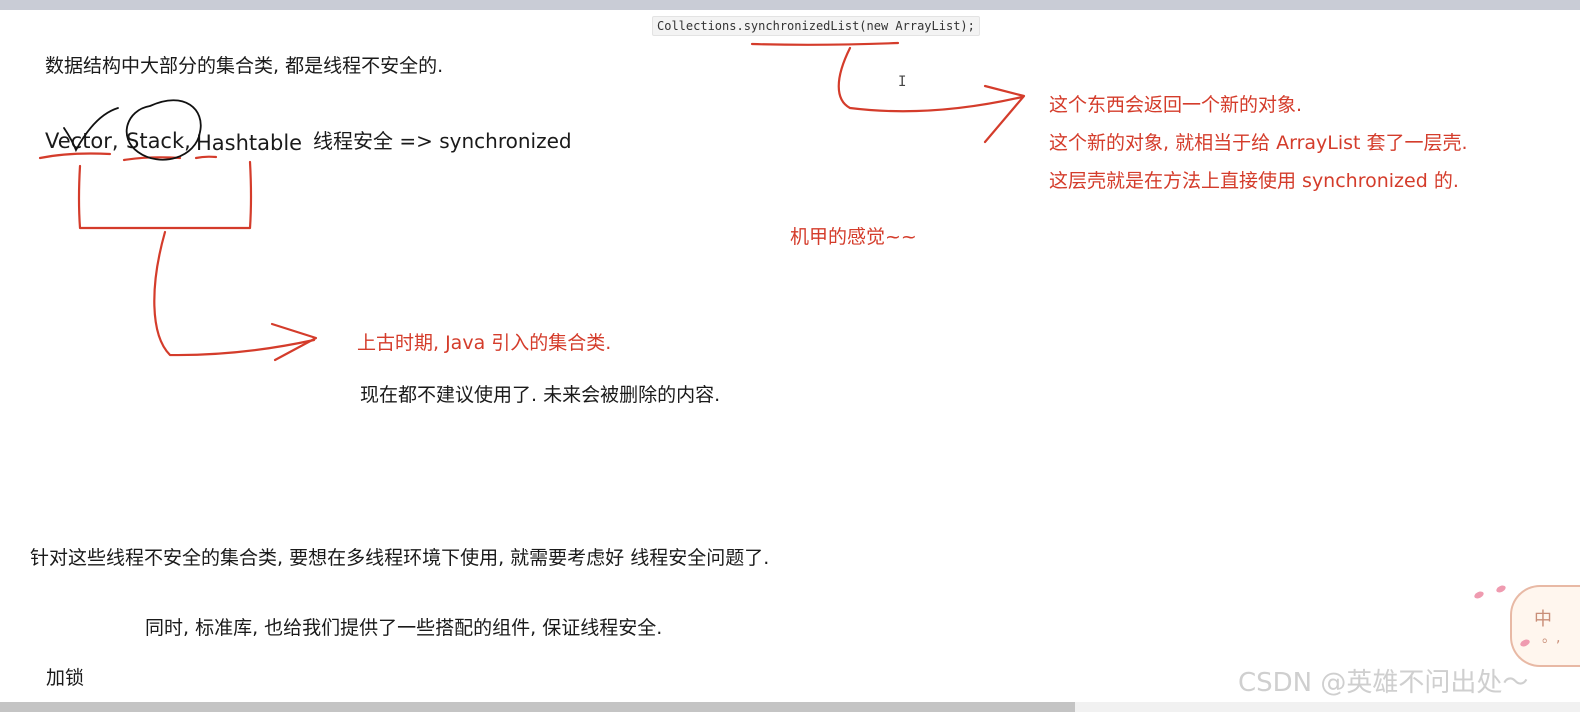 The height and width of the screenshot is (712, 1580). I want to click on right-note-line-2: 这个新的对象, 就相当于给 ArrayList 套了一层壳., so click(1258, 143).